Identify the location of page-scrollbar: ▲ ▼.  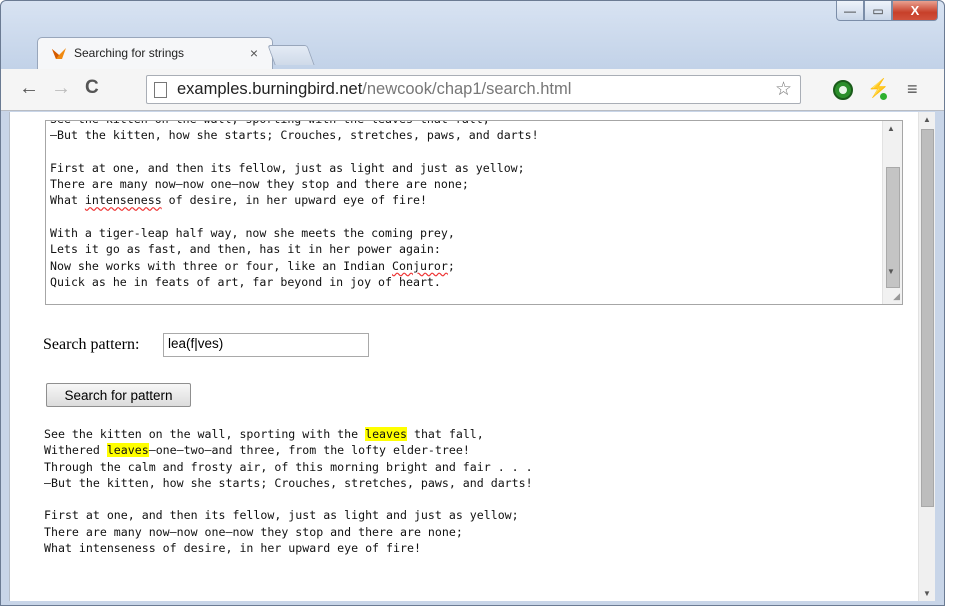
(926, 356).